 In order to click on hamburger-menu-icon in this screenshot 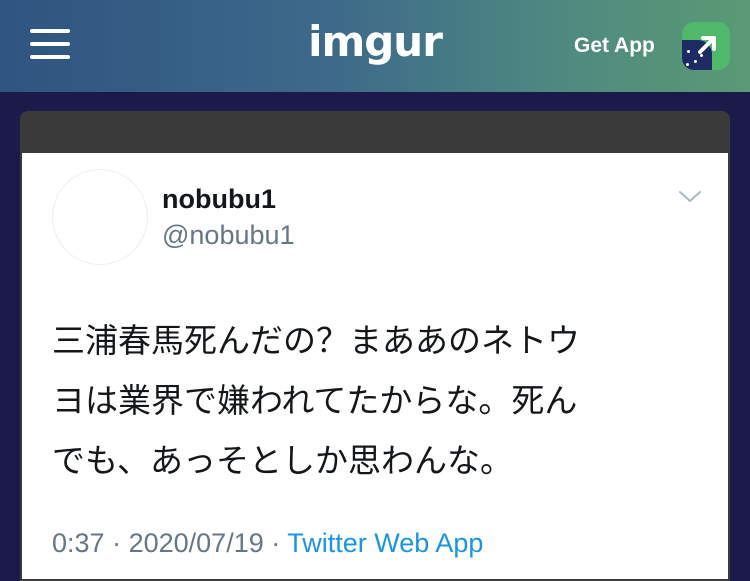, I will do `click(50, 45)`.